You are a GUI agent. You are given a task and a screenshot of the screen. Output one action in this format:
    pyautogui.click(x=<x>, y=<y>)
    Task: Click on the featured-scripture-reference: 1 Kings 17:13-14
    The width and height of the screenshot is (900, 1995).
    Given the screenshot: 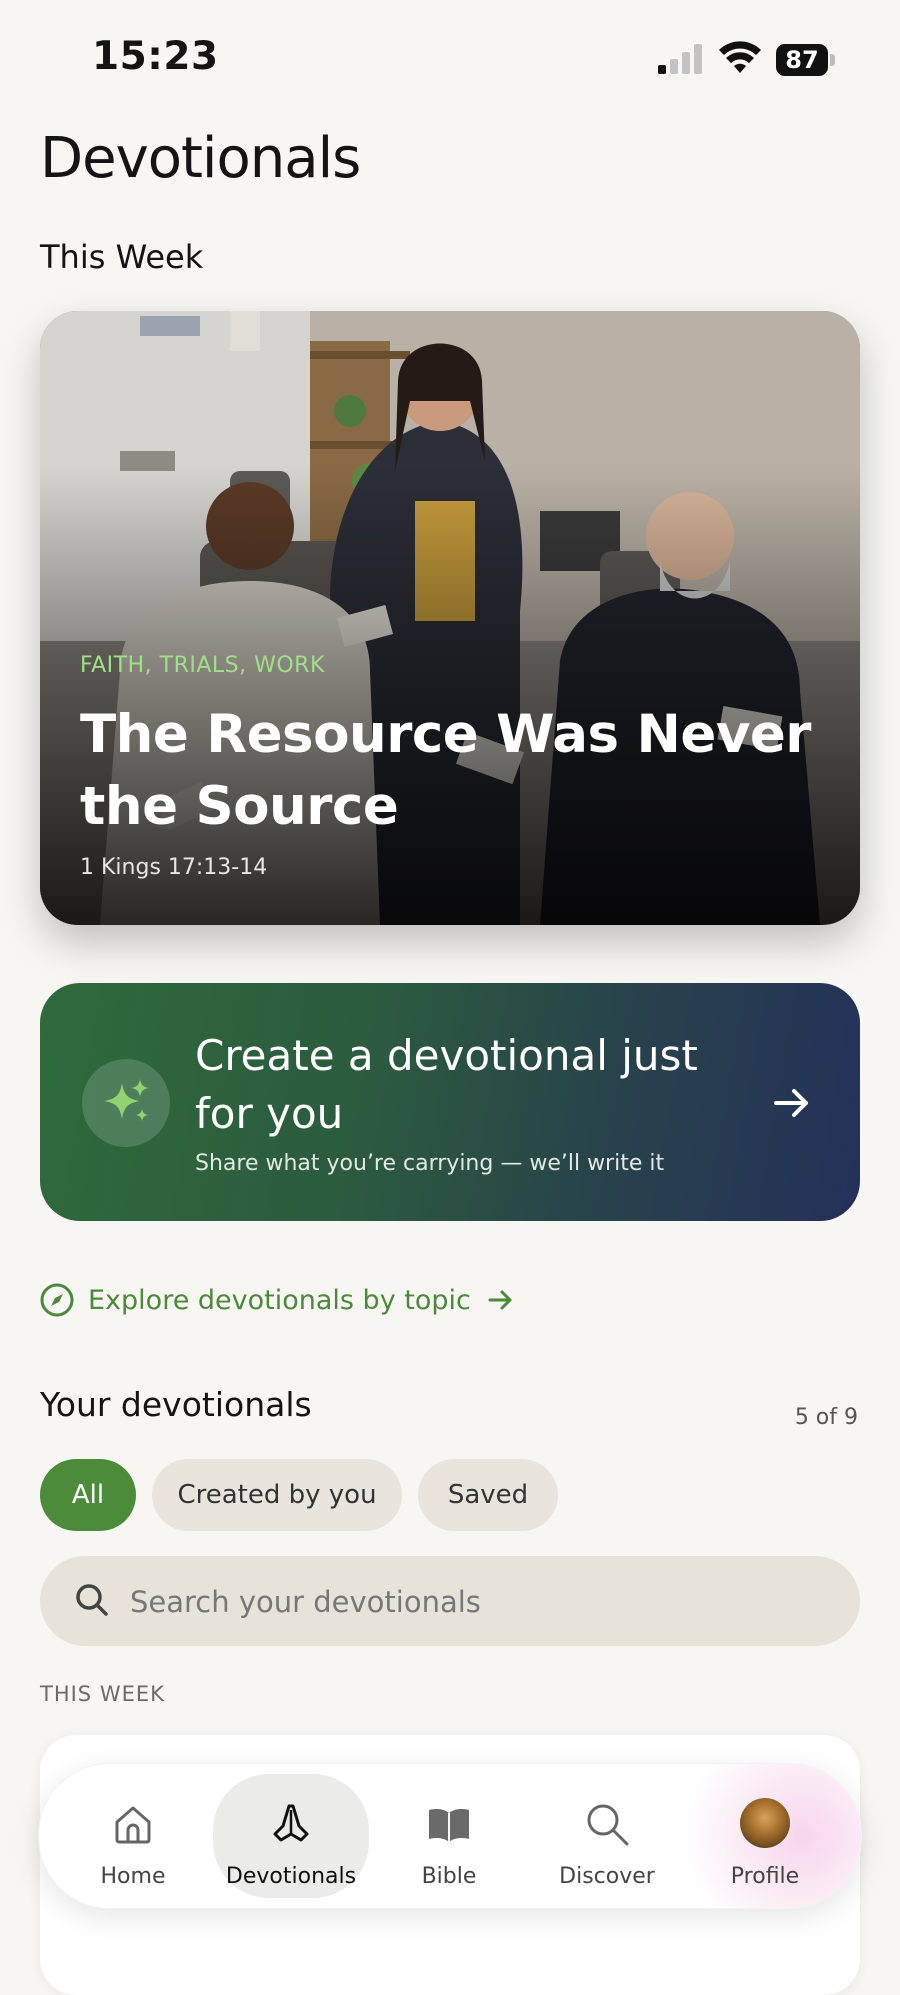 What is the action you would take?
    pyautogui.click(x=174, y=867)
    